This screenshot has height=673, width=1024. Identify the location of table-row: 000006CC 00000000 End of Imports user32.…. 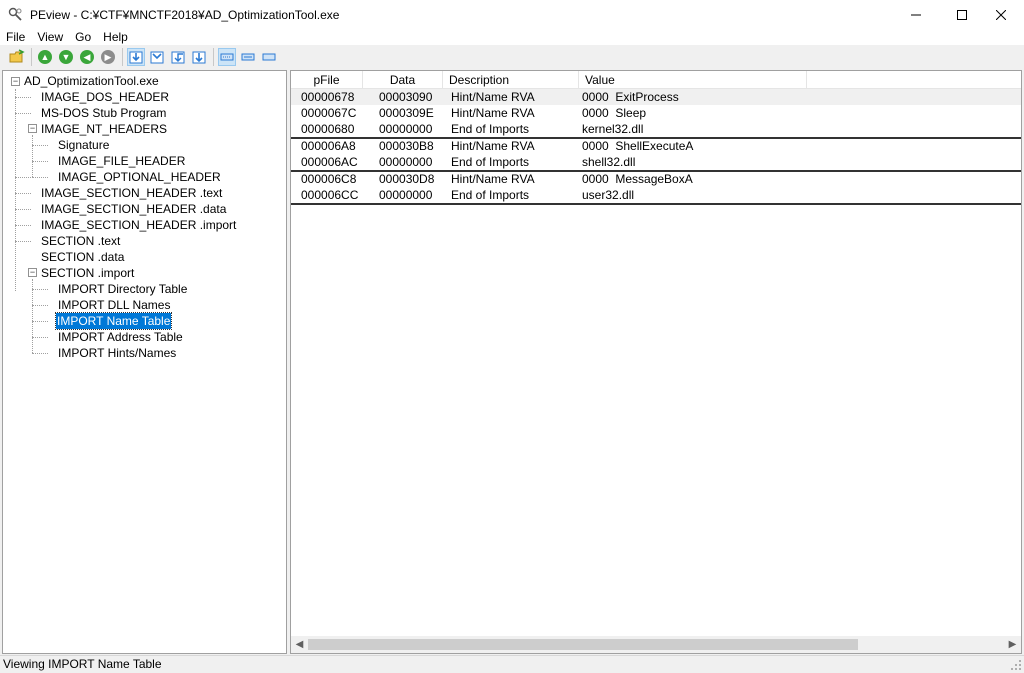
(656, 195).